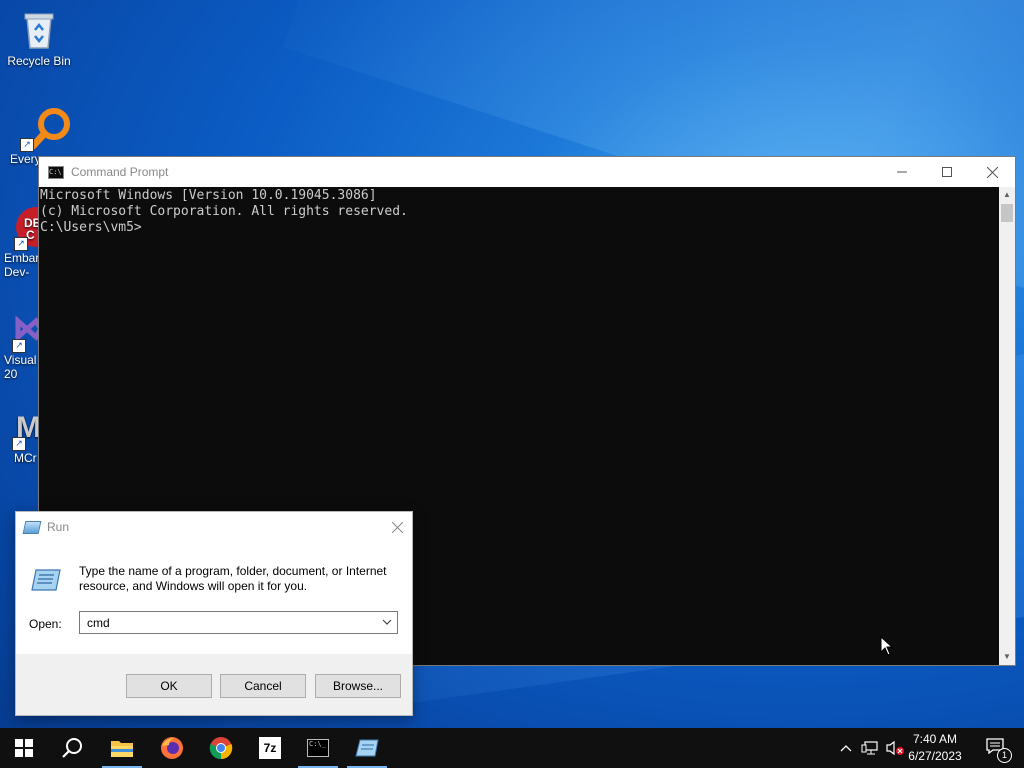 The image size is (1024, 768). What do you see at coordinates (46, 129) in the screenshot?
I see `everything-search-icon: ↗` at bounding box center [46, 129].